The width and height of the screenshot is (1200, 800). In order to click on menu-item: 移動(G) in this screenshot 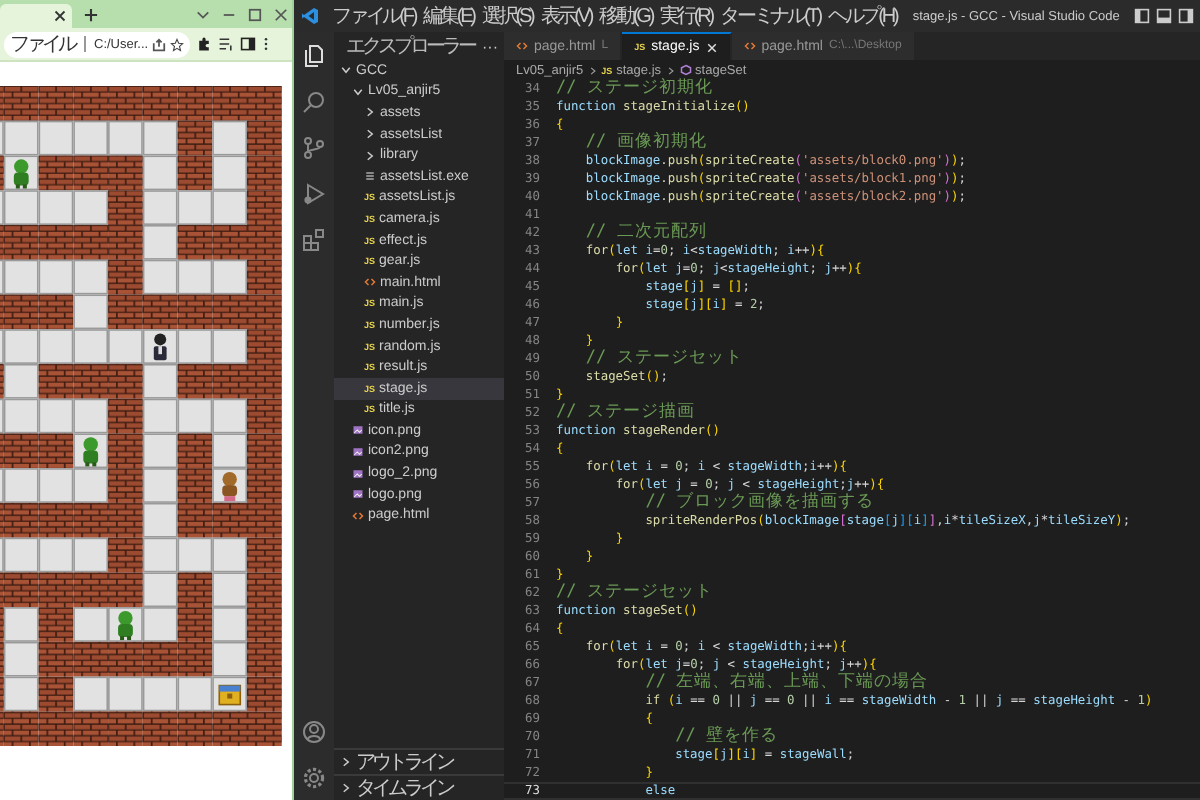, I will do `click(626, 16)`.